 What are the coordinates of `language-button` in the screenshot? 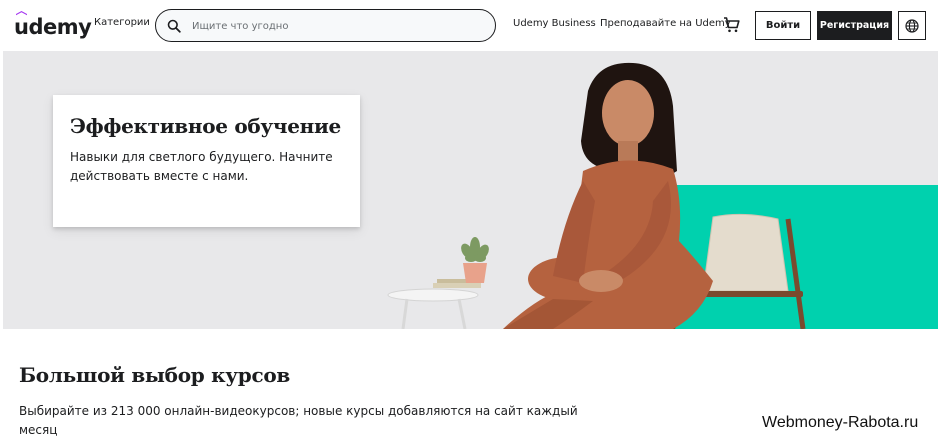 It's located at (912, 25).